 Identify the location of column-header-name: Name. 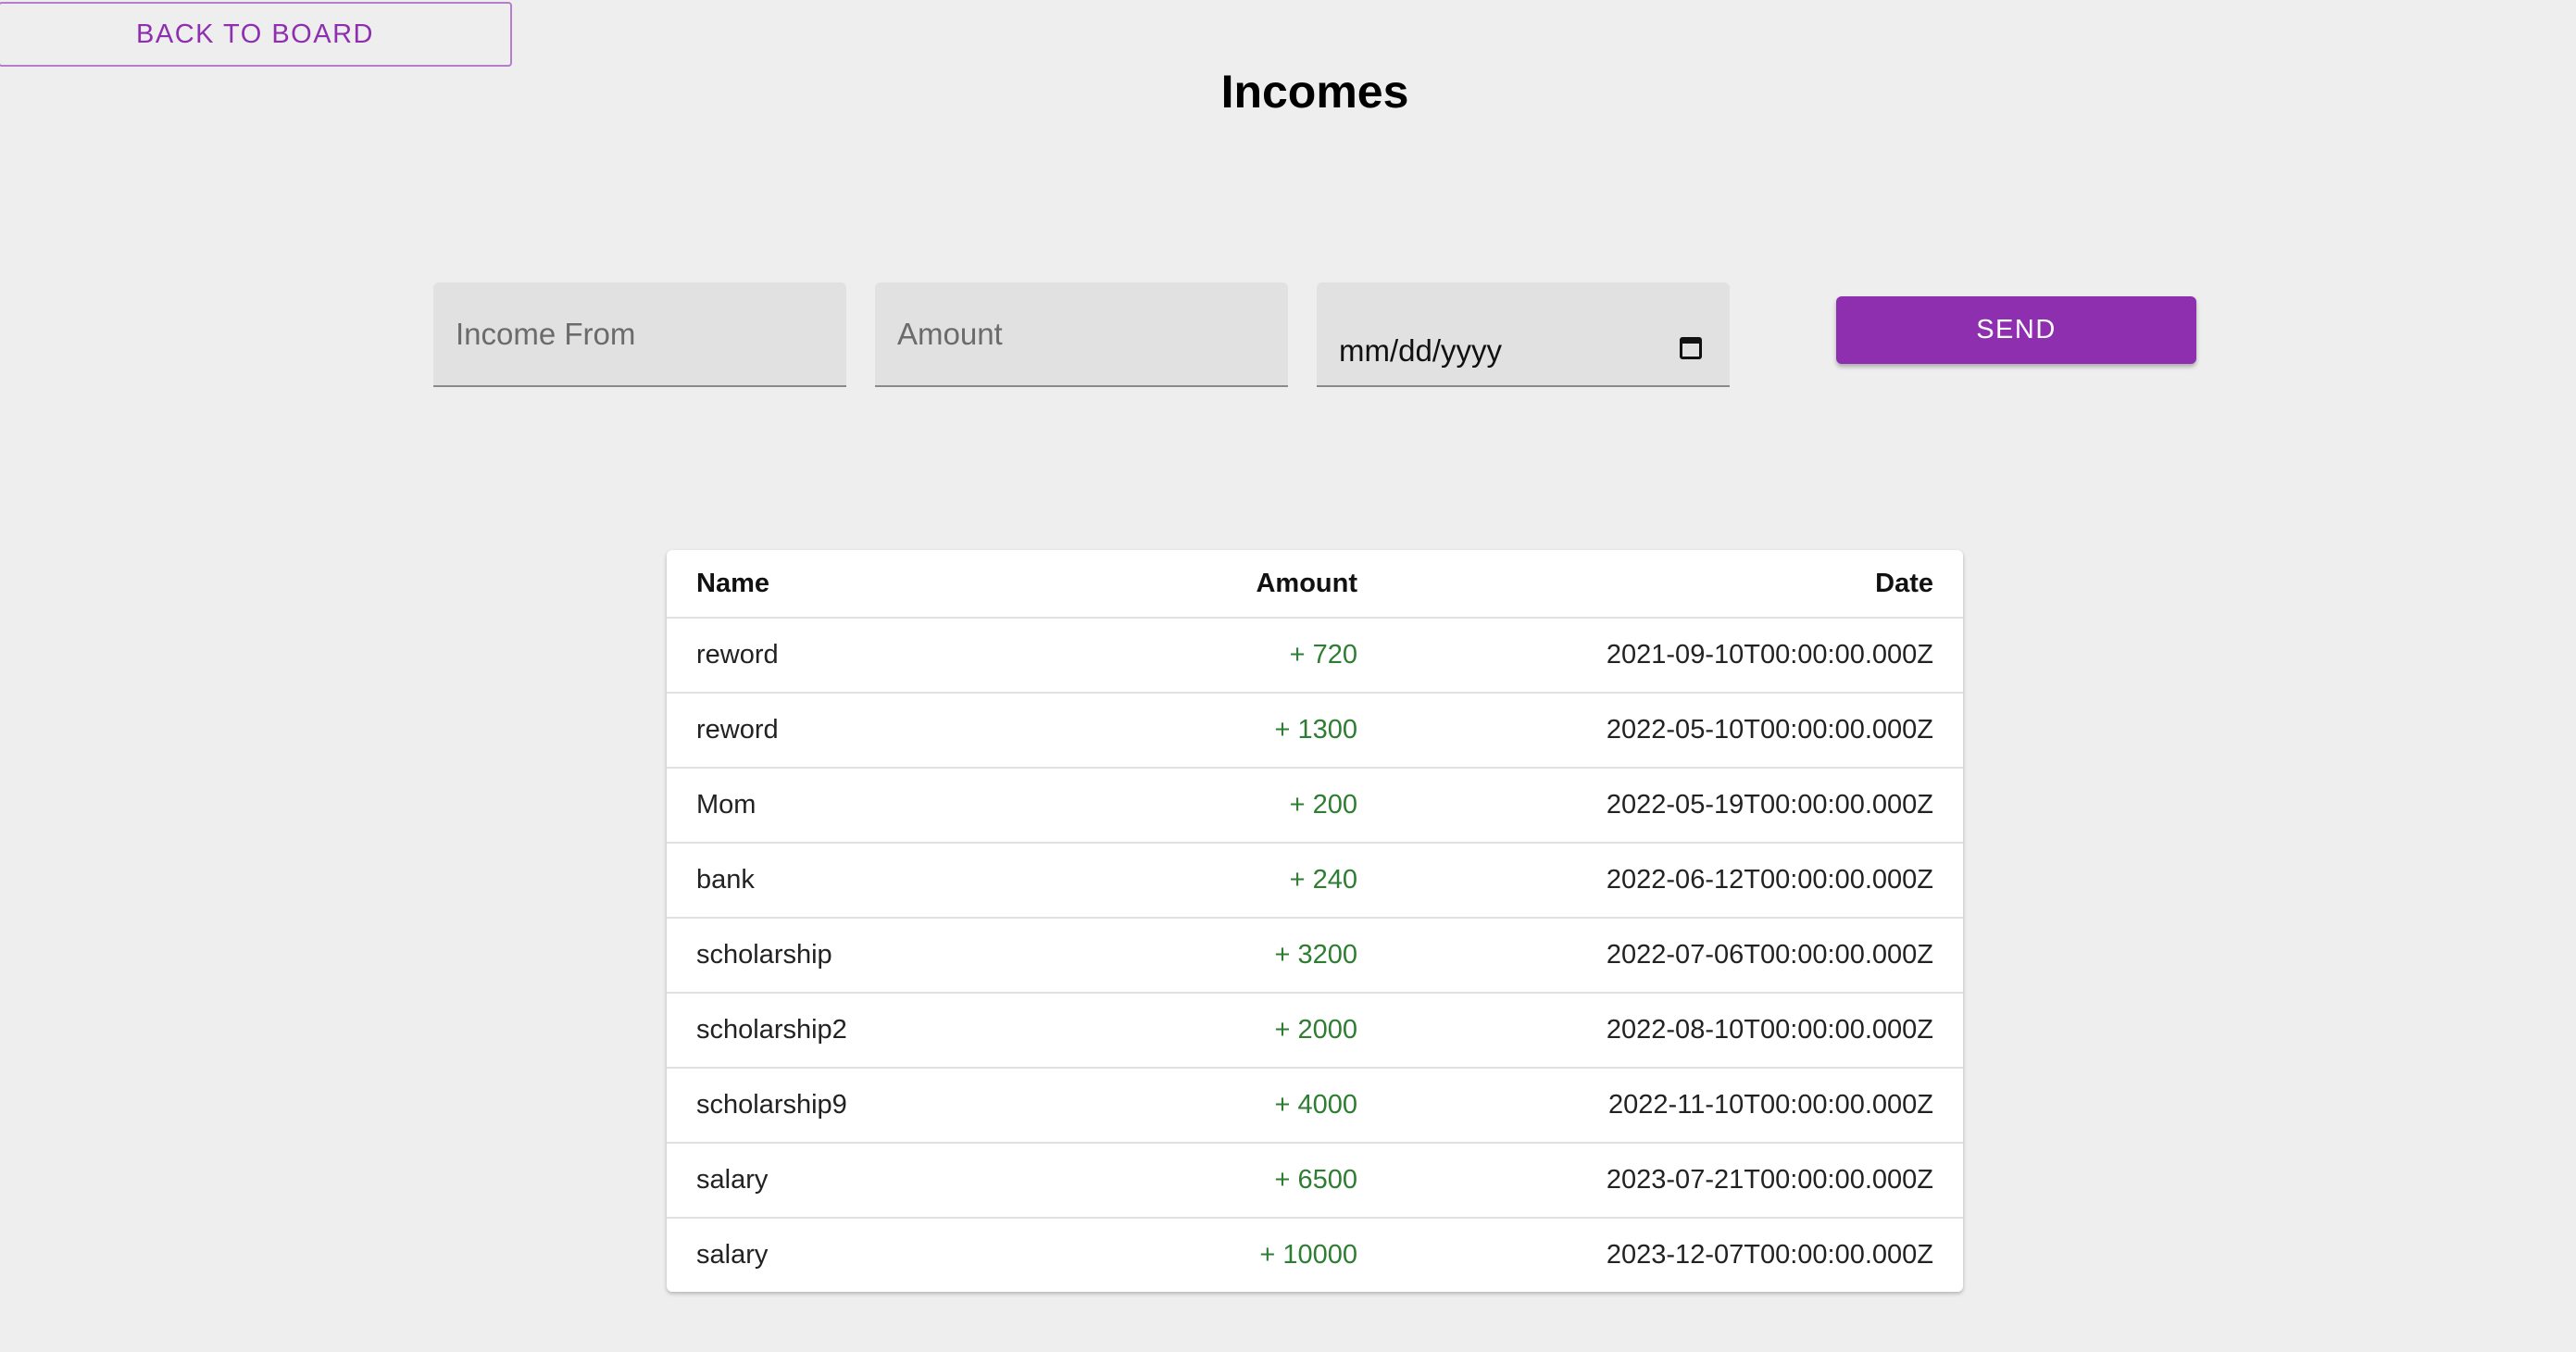
(858, 585).